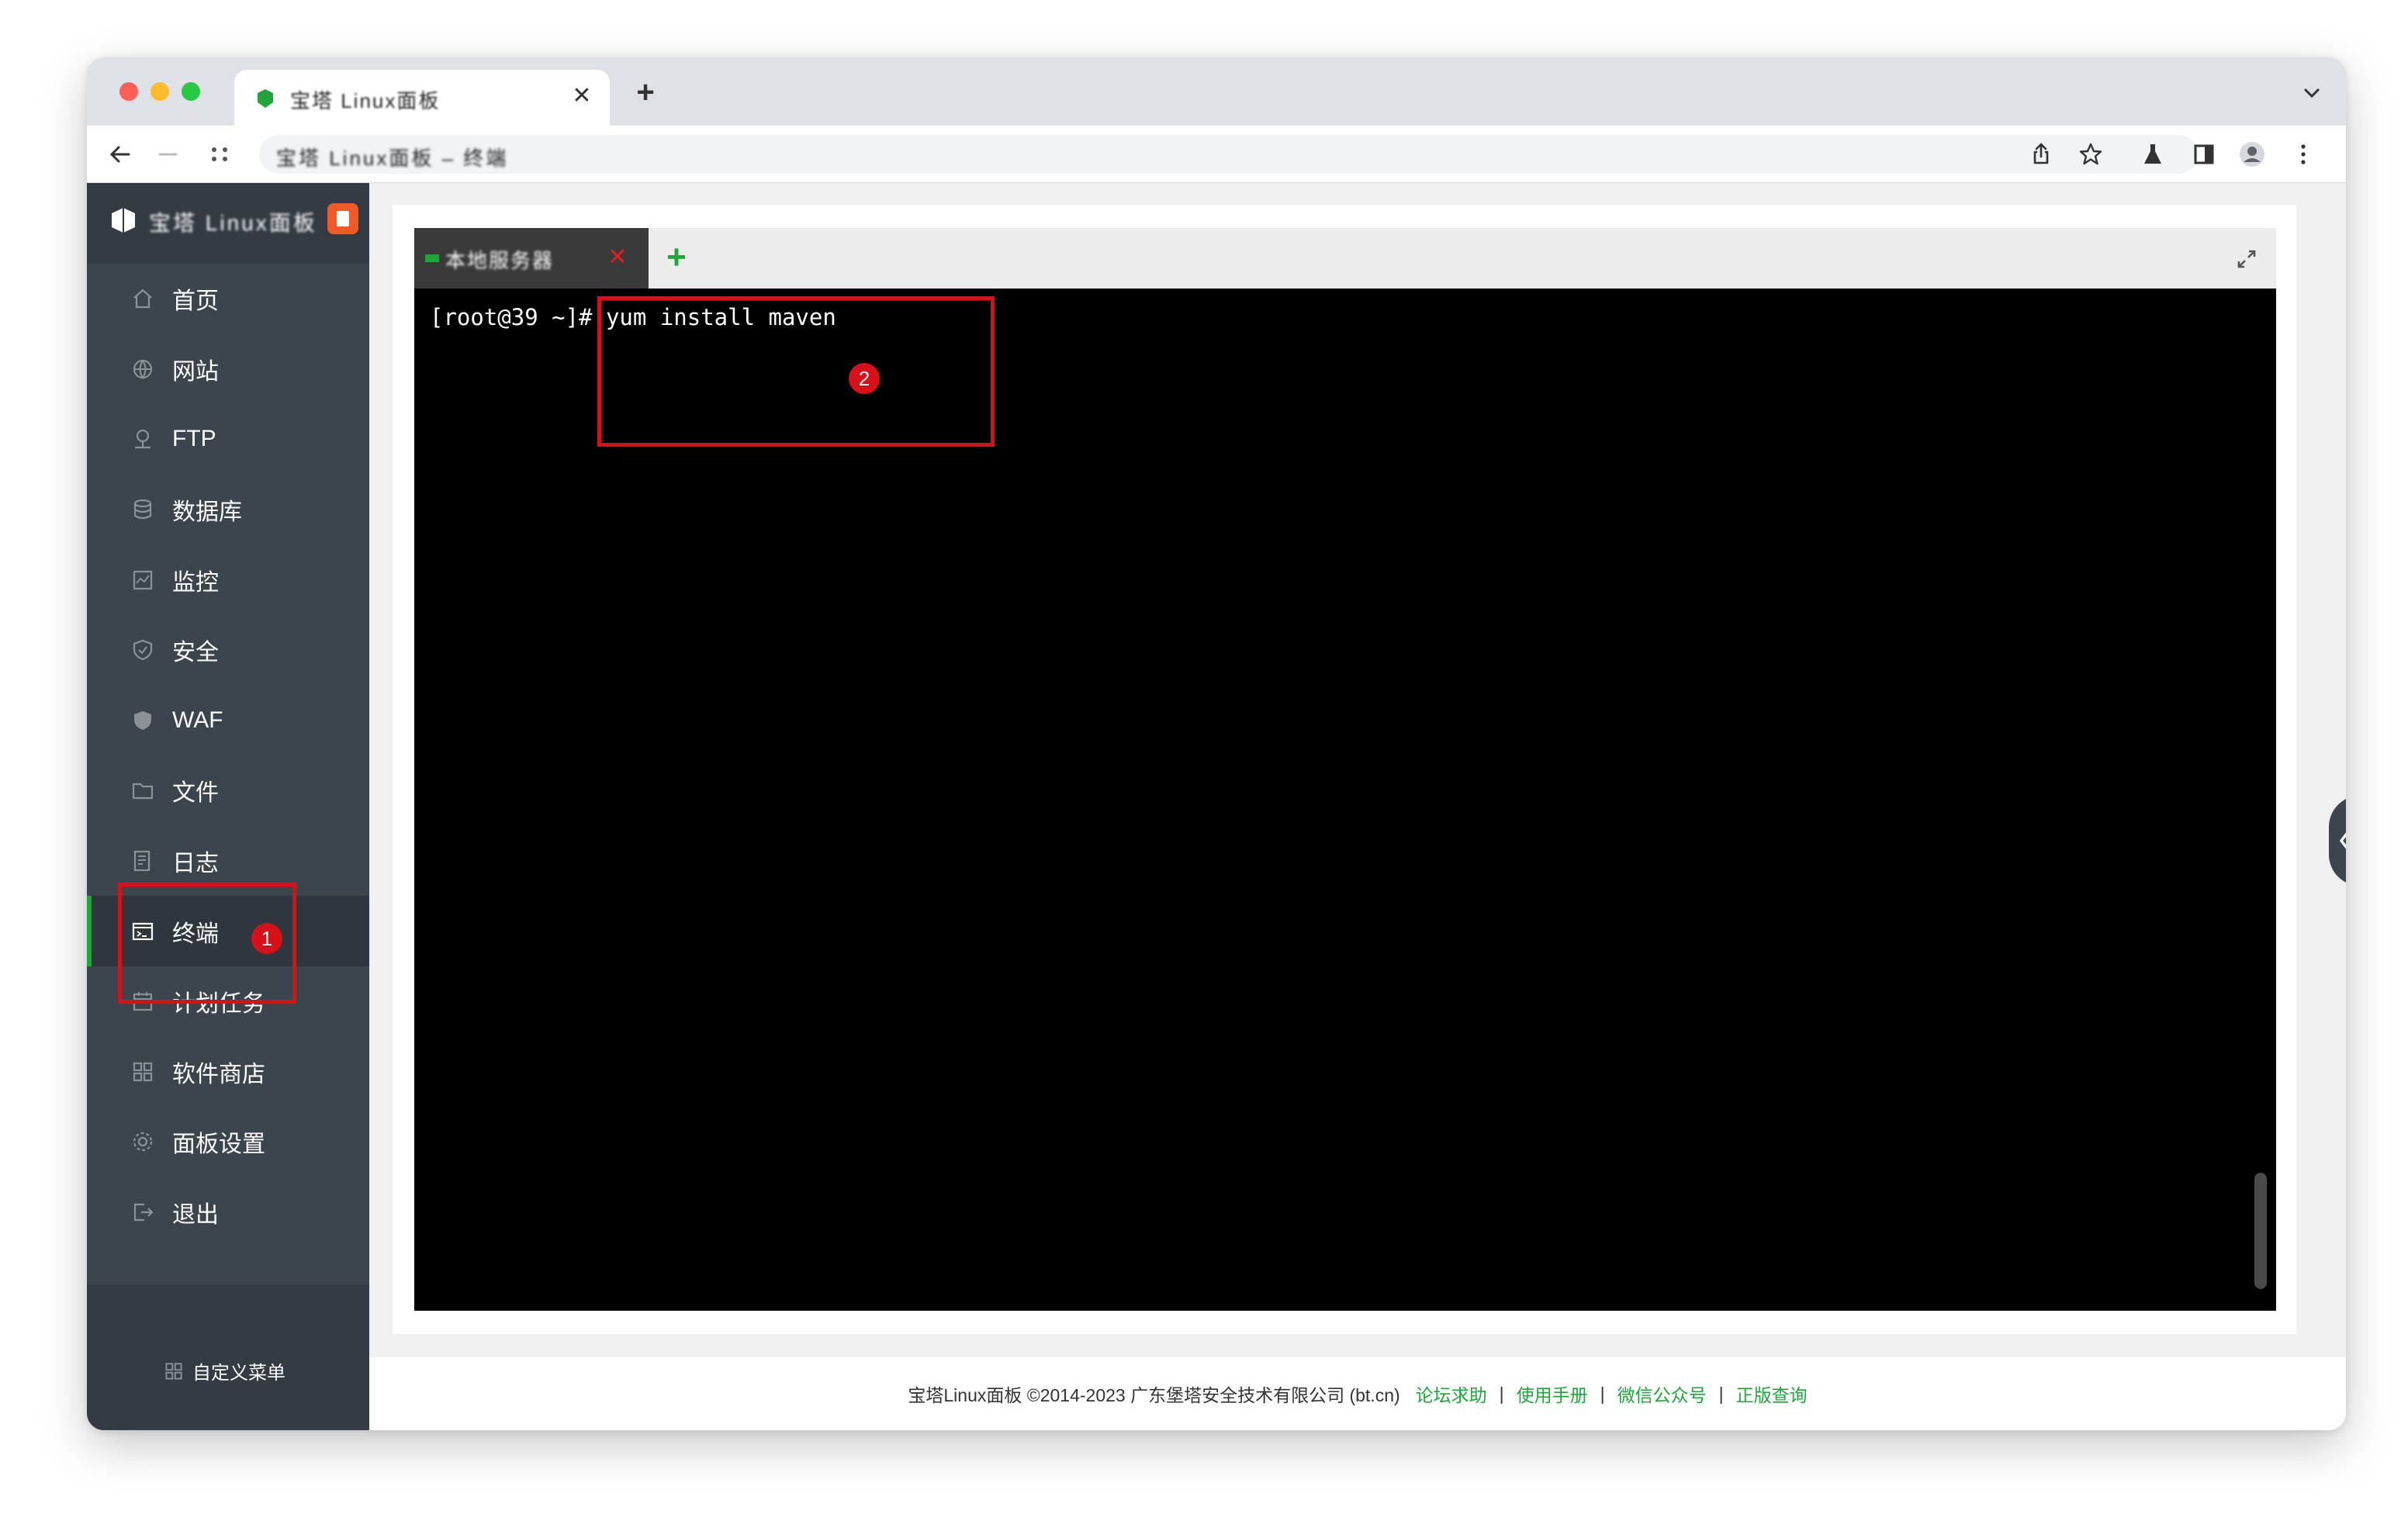 This screenshot has height=1531, width=2408. What do you see at coordinates (392, 158) in the screenshot?
I see `address-bar-text: 宝塔 Linux面板 – 终端` at bounding box center [392, 158].